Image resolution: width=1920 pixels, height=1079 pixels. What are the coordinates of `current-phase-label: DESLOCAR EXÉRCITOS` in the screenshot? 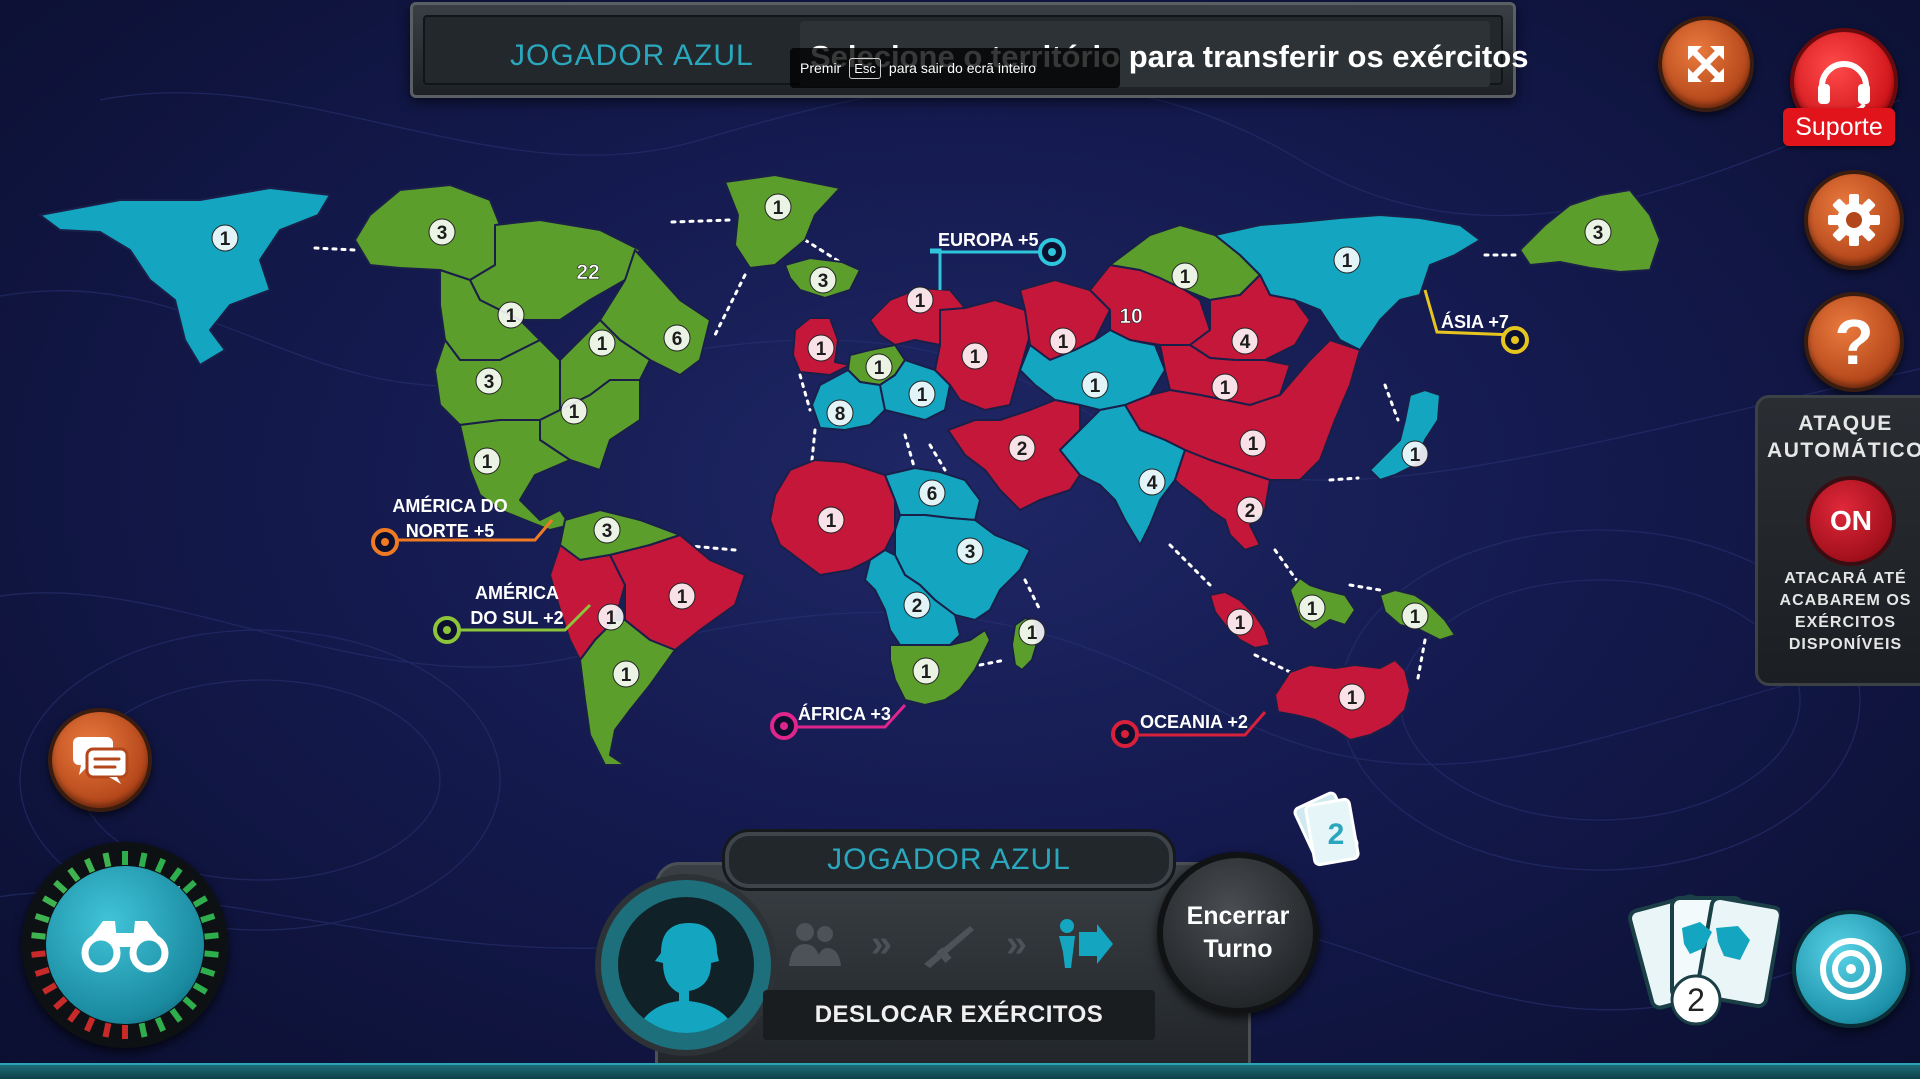 It's located at (959, 1015).